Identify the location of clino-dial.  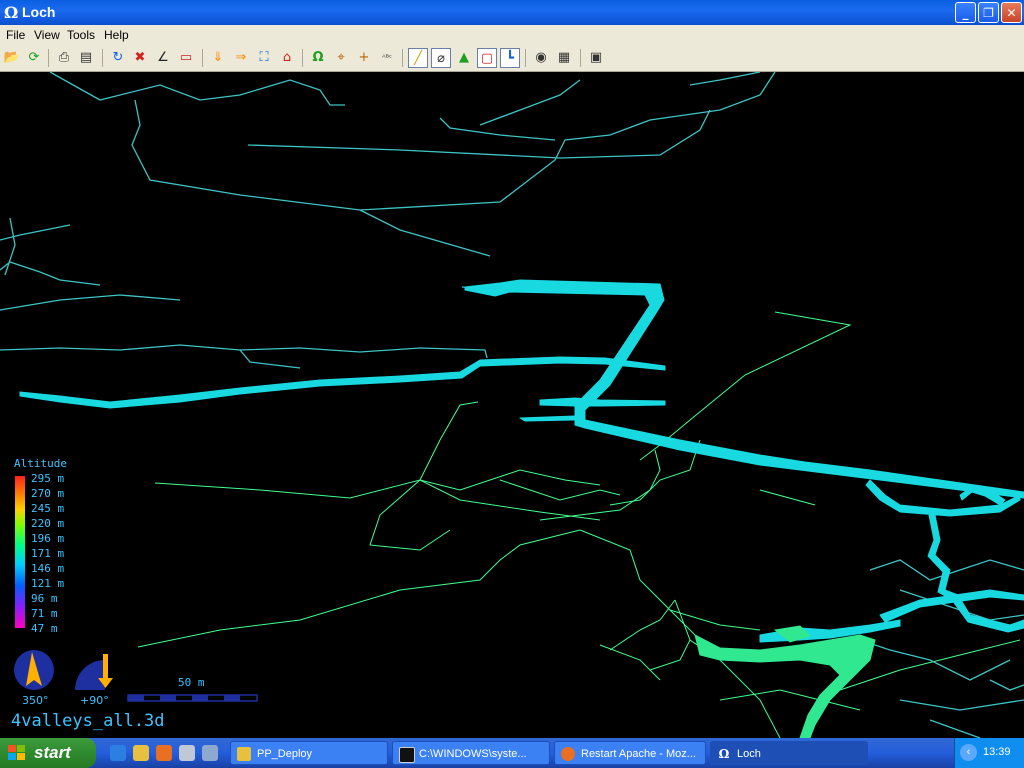
(90, 675).